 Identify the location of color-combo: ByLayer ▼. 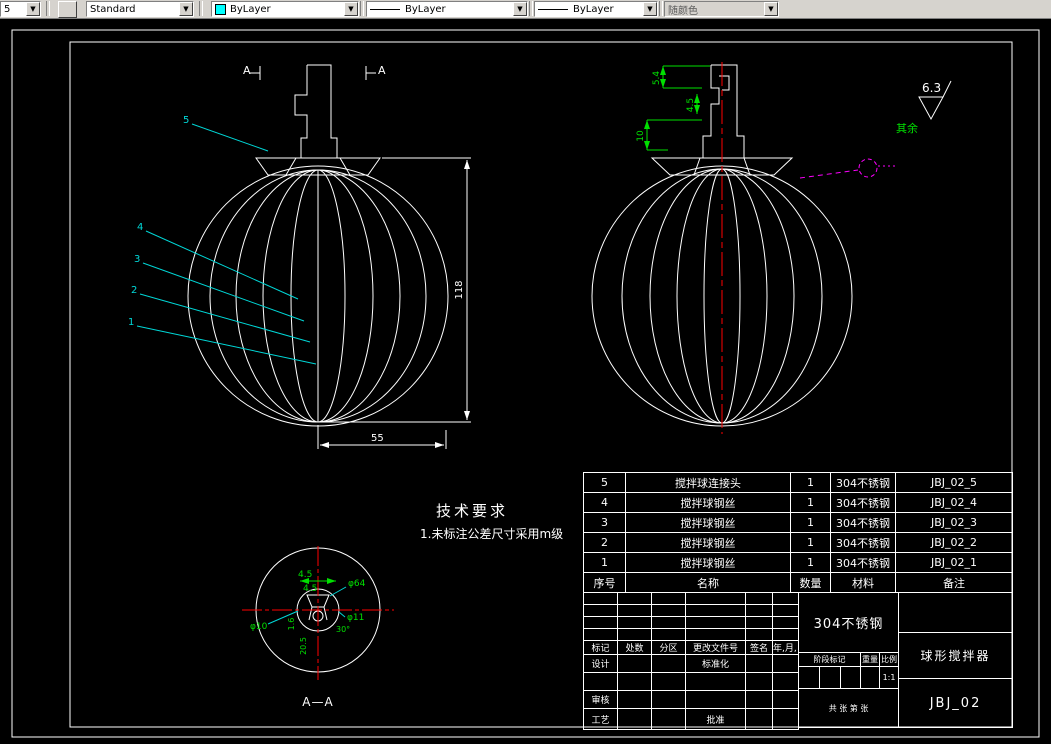
(285, 9).